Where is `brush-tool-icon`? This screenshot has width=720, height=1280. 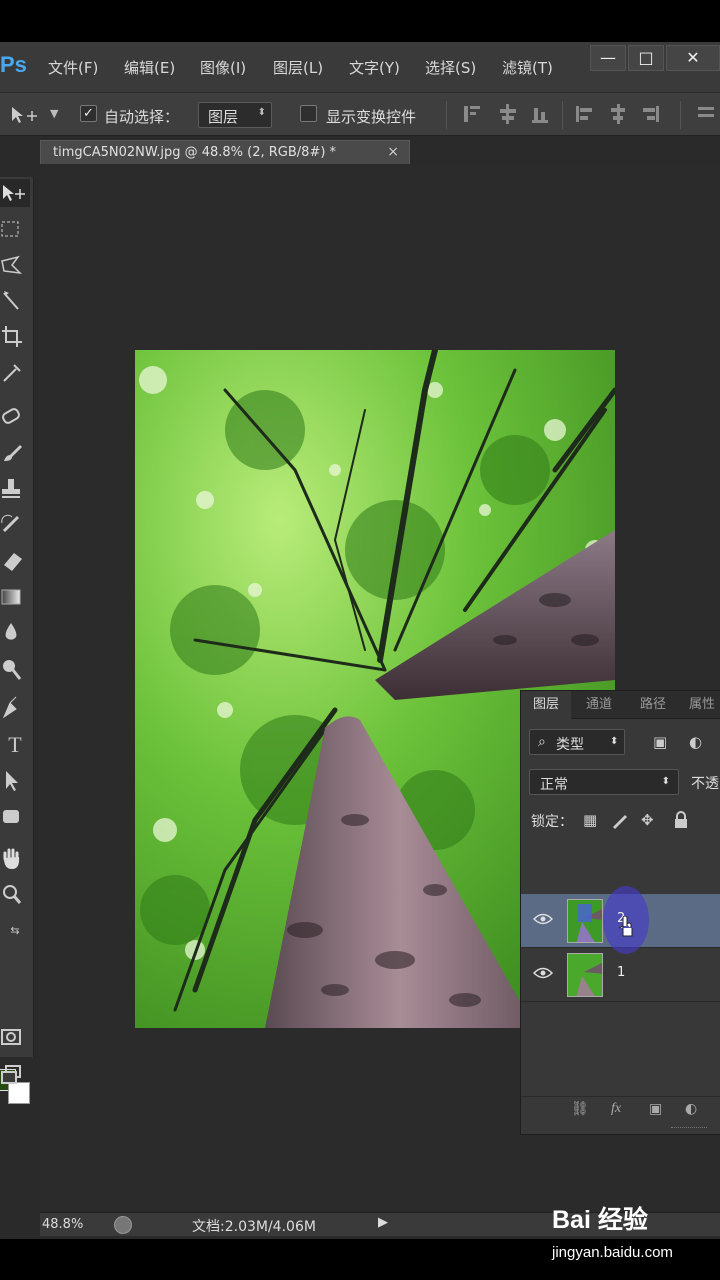
brush-tool-icon is located at coordinates (15, 453).